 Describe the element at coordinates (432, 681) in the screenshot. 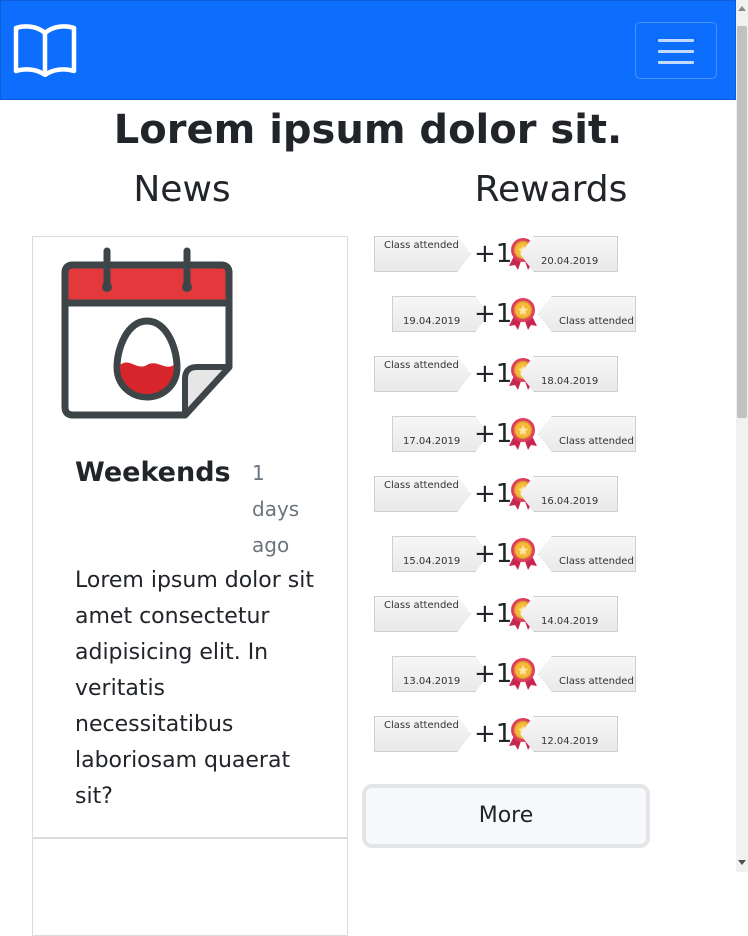

I see `reward-date: 13.04.2019` at that location.